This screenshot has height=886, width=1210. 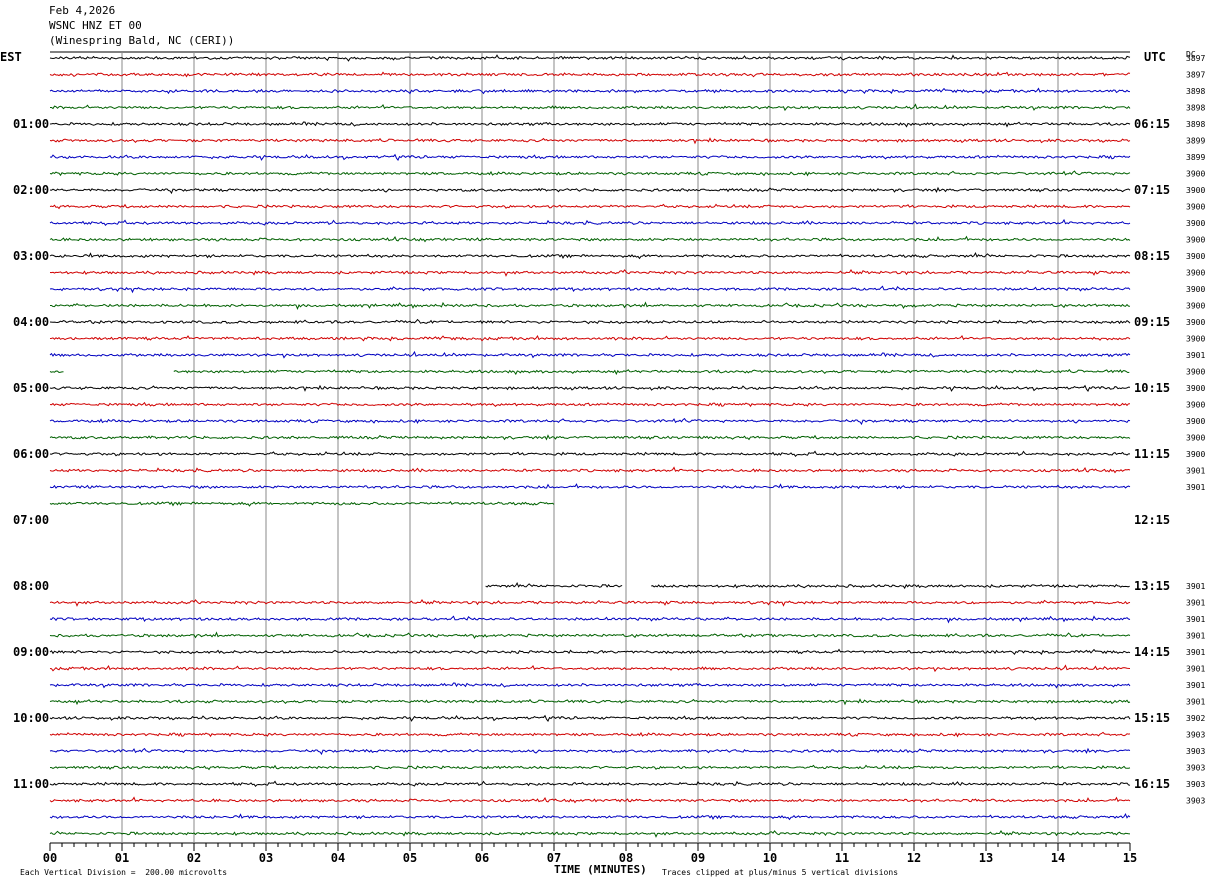 I want to click on x-tick-label: 02, so click(x=194, y=858).